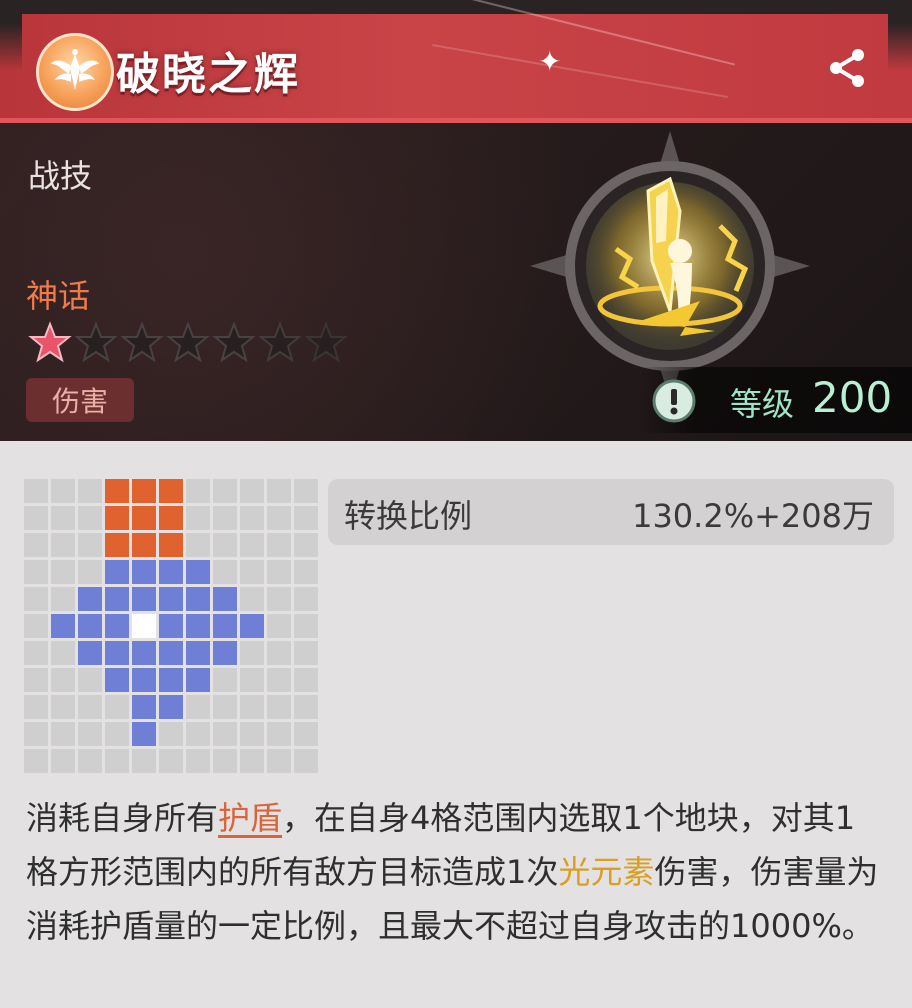  What do you see at coordinates (900, 59) in the screenshot?
I see `header-frame-right` at bounding box center [900, 59].